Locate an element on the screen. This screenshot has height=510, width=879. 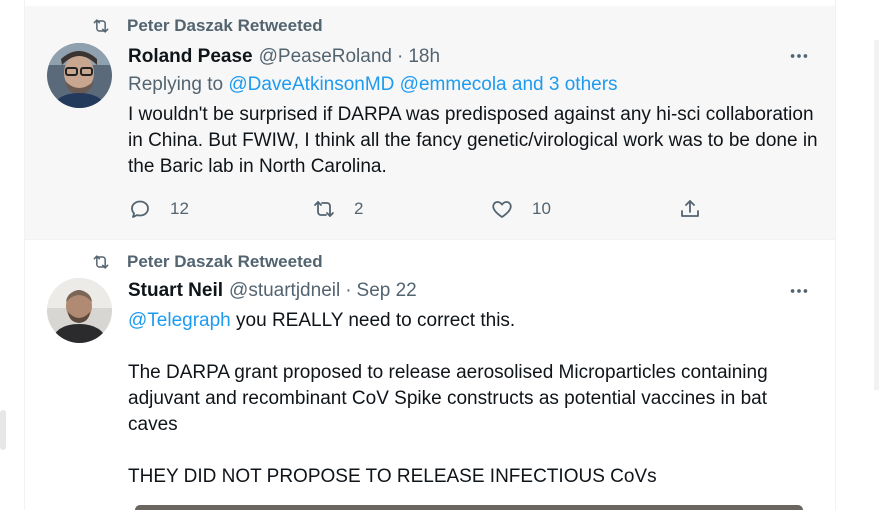
tweet-timestamp: Sep 22 is located at coordinates (387, 291).